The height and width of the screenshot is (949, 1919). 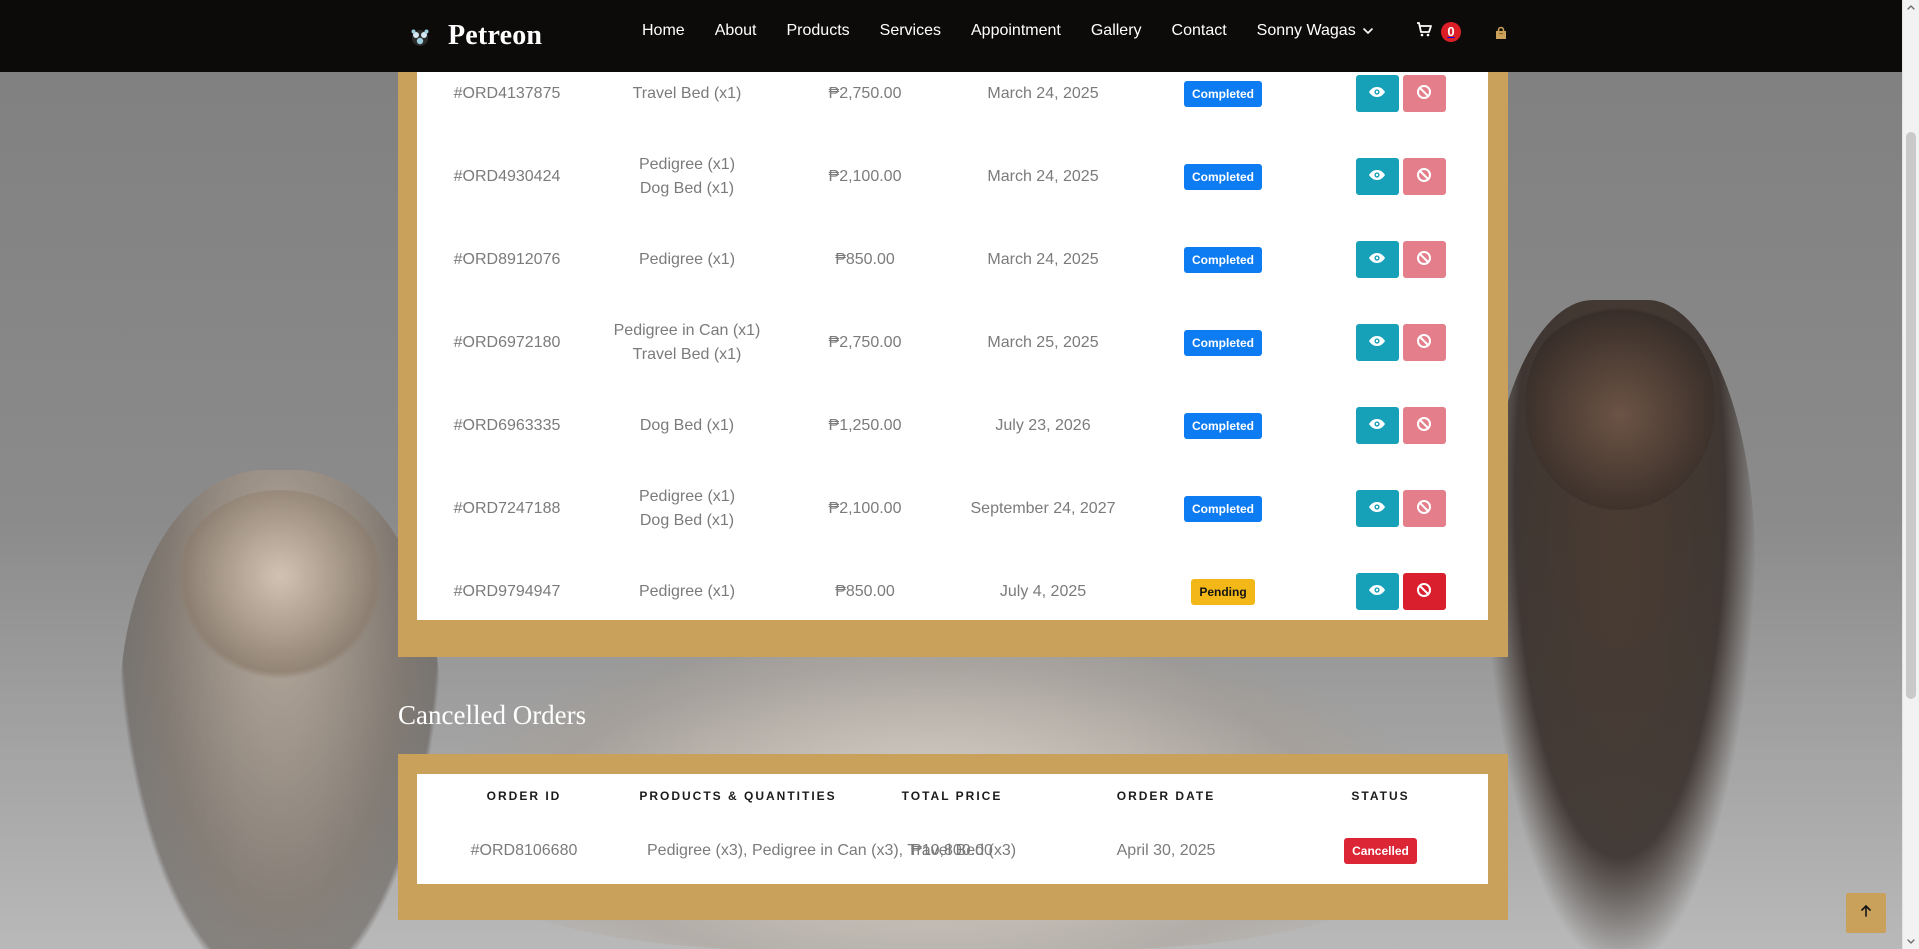 What do you see at coordinates (663, 31) in the screenshot?
I see `nav-home: Home` at bounding box center [663, 31].